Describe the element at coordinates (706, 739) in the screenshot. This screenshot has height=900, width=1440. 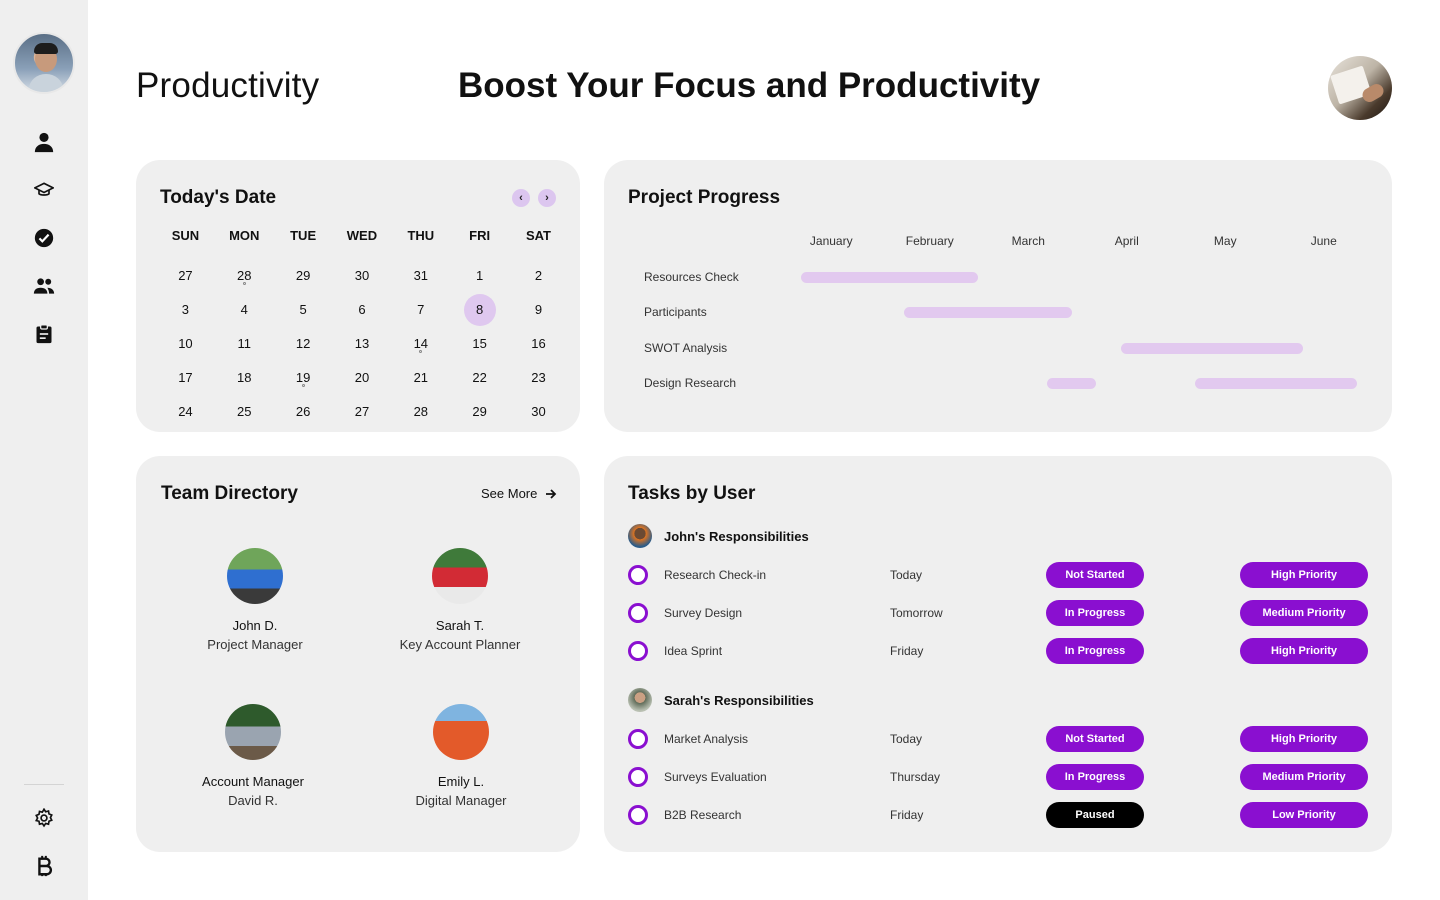
I see `task-name: Market Analysis` at that location.